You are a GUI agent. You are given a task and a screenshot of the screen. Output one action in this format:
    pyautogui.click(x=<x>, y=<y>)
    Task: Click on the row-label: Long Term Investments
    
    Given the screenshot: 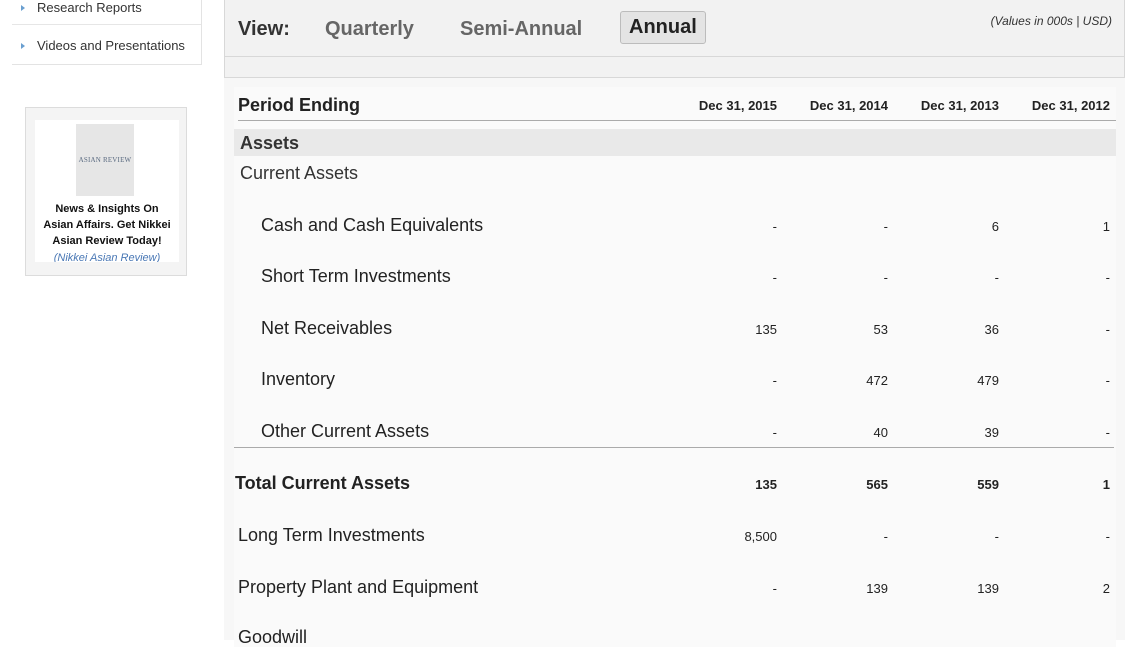 What is the action you would take?
    pyautogui.click(x=331, y=535)
    